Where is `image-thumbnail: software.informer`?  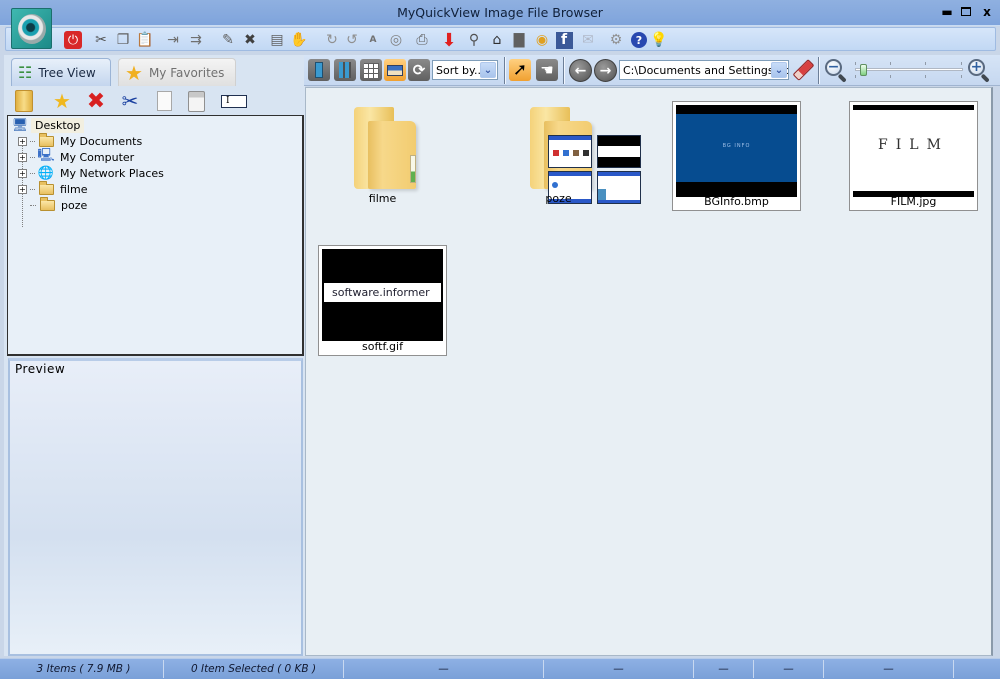 image-thumbnail: software.informer is located at coordinates (382, 295).